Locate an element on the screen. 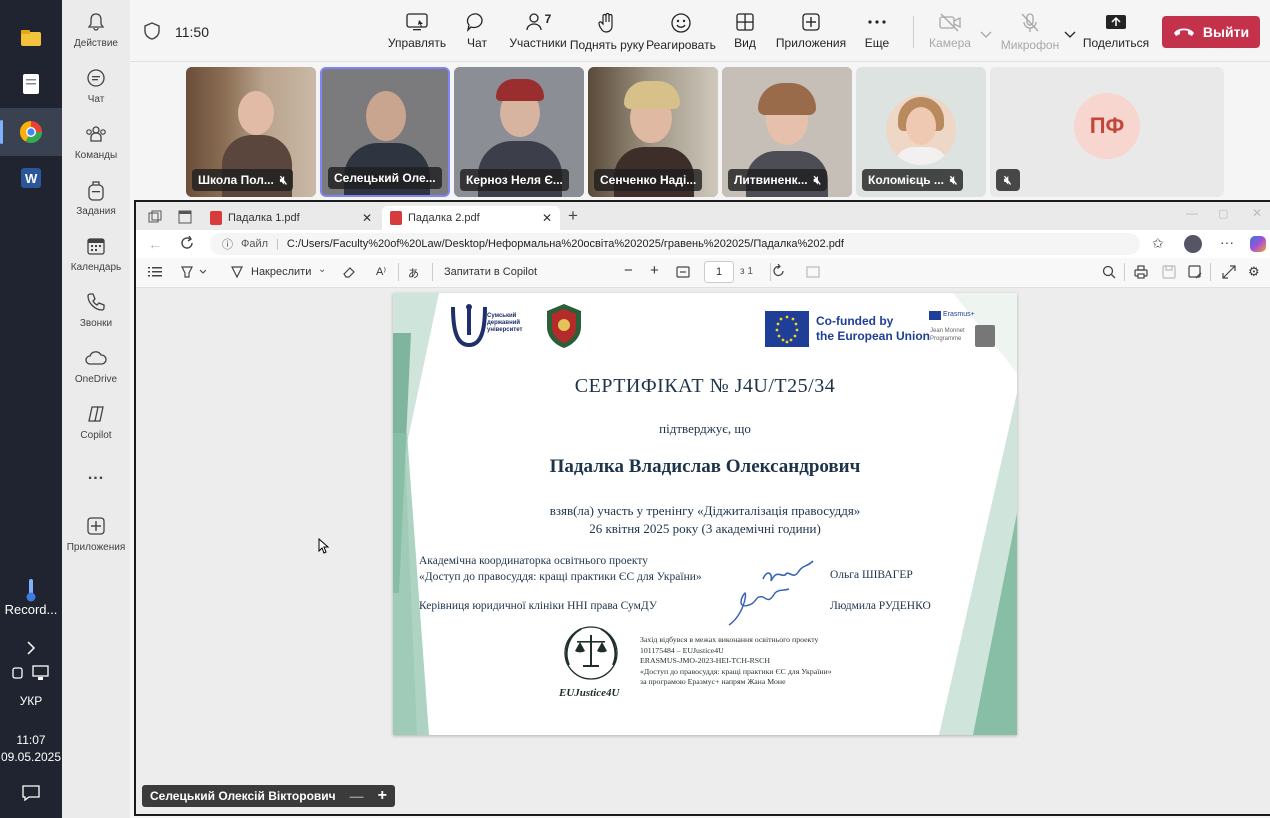 This screenshot has width=1270, height=818. notifications-icon is located at coordinates (31, 793).